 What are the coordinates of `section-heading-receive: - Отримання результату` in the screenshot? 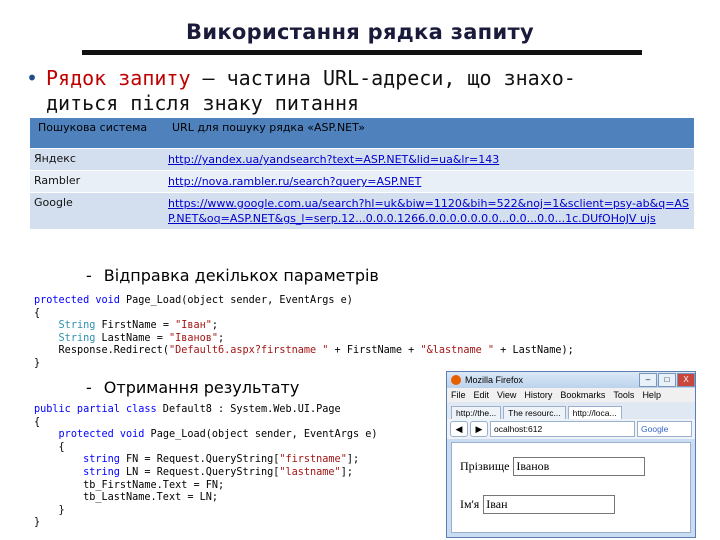 It's located at (193, 387).